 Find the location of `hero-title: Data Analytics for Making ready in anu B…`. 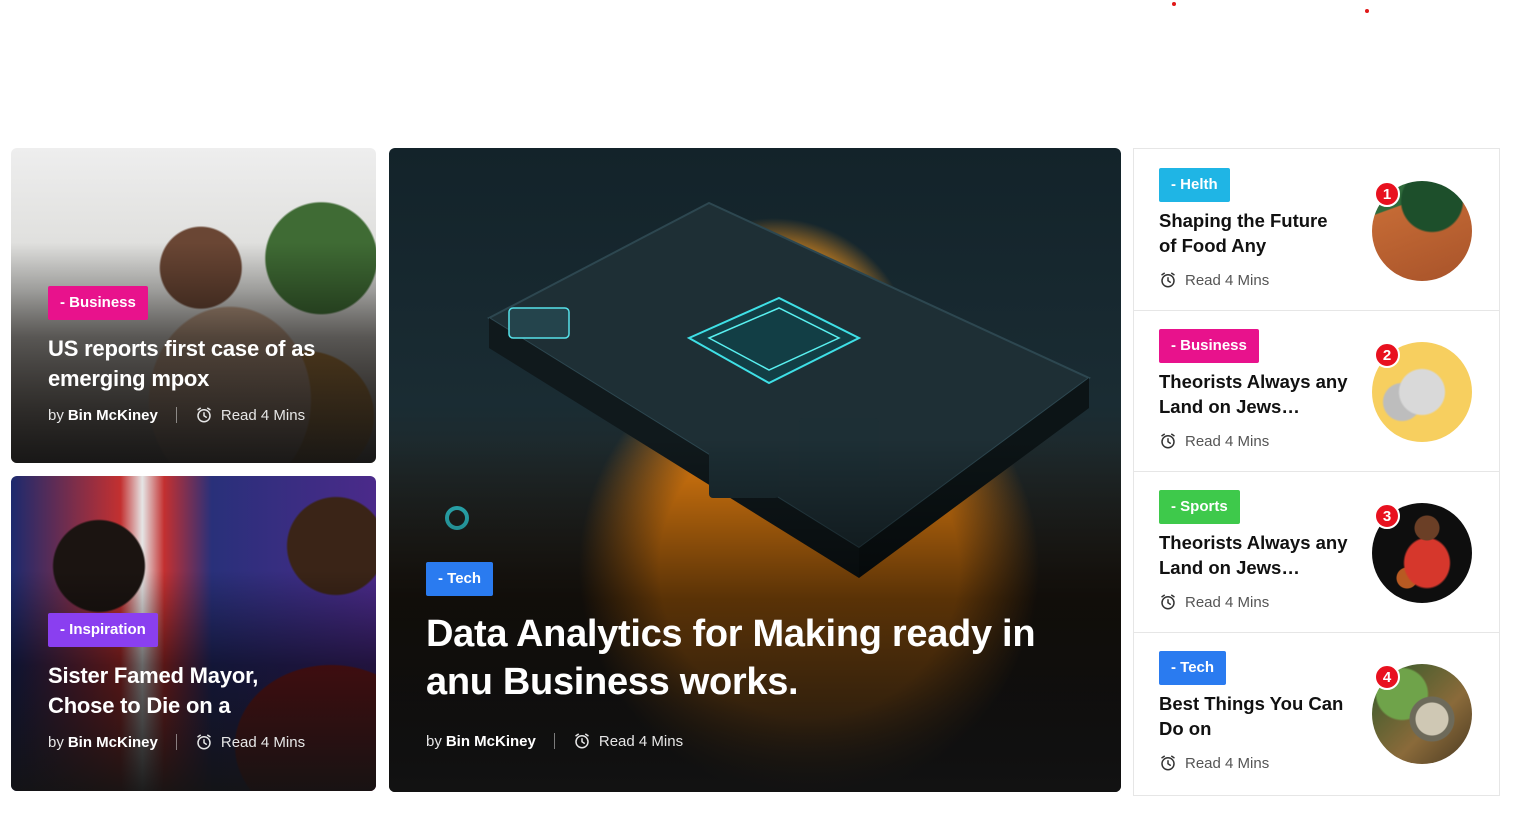

hero-title: Data Analytics for Making ready in anu B… is located at coordinates (751, 658).